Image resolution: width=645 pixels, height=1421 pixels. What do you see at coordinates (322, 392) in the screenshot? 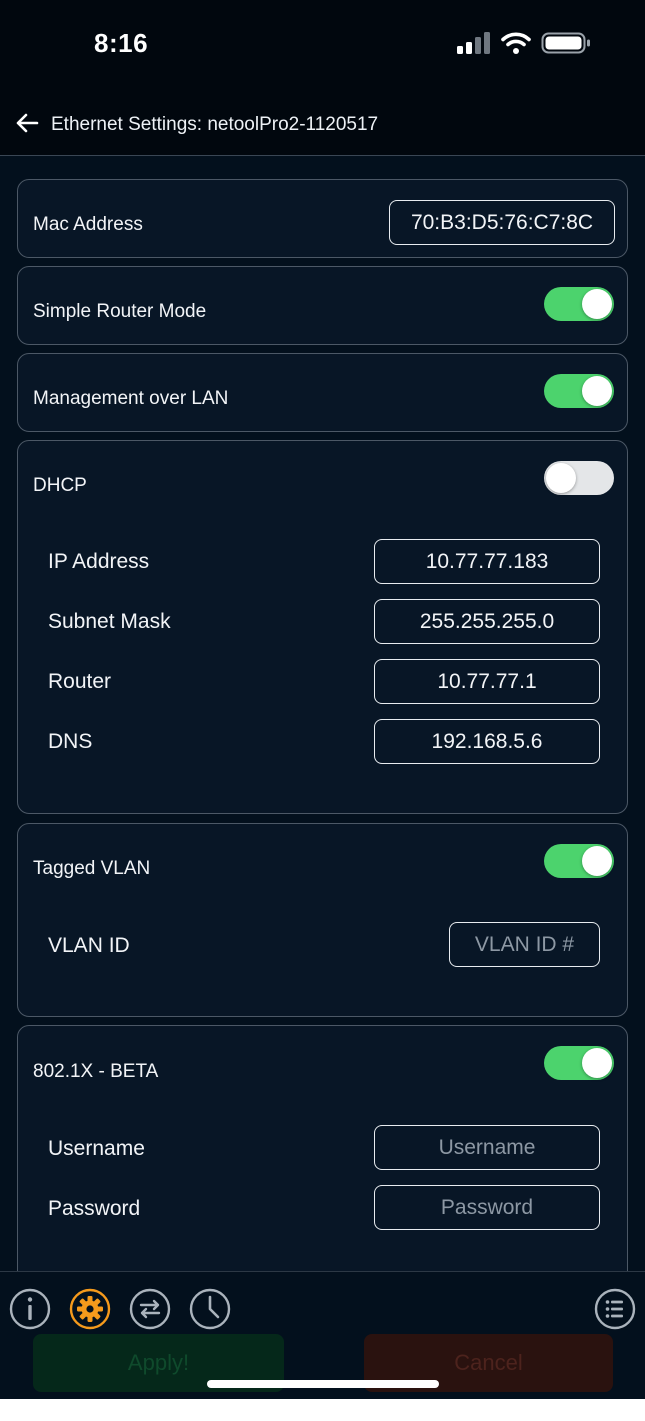
I see `management-lan-card: Management over LAN` at bounding box center [322, 392].